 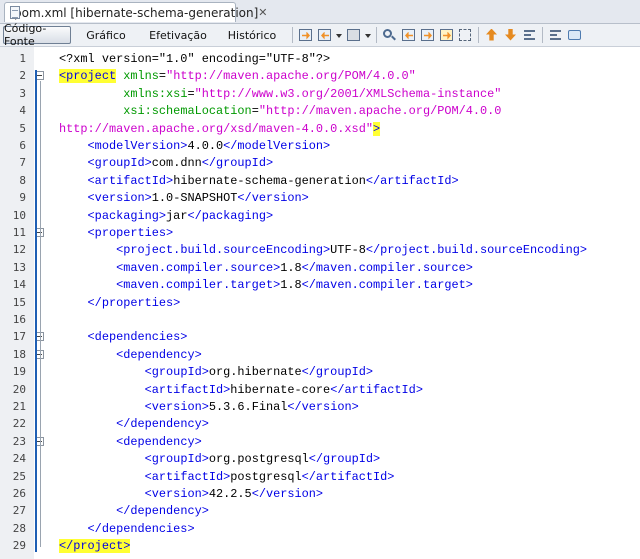 I want to click on code-text: <dependency>, so click(x=130, y=442).